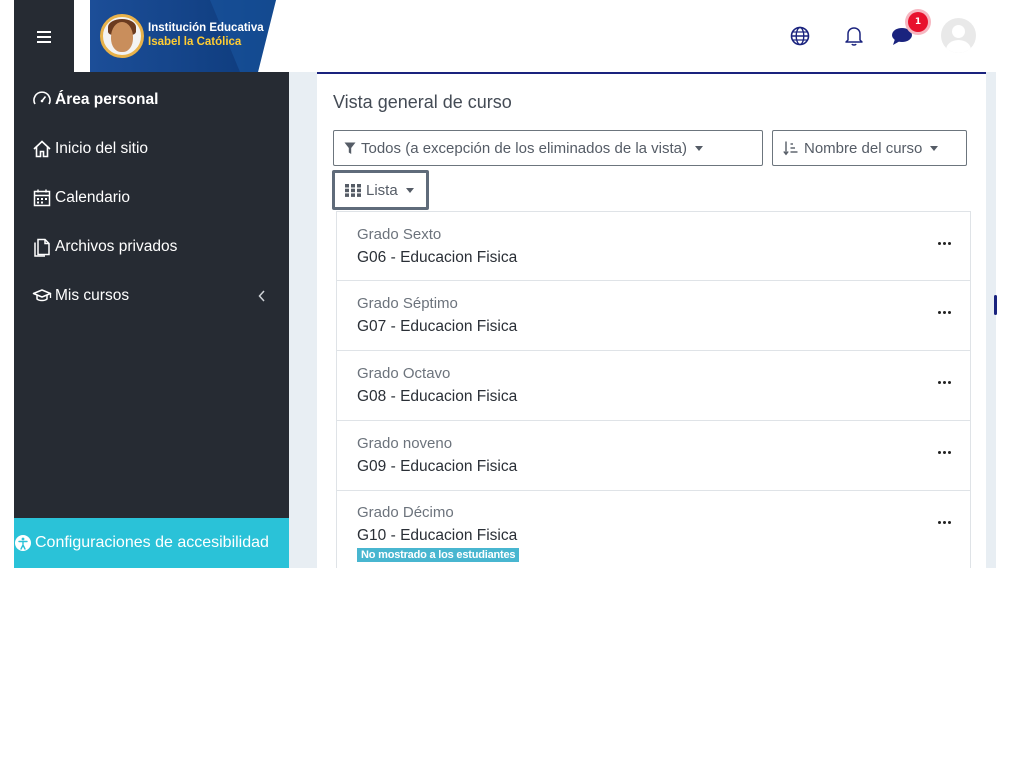 Image resolution: width=1024 pixels, height=768 pixels. I want to click on list-item: Grado Séptimo G07 - Educacion Fisica, so click(653, 316).